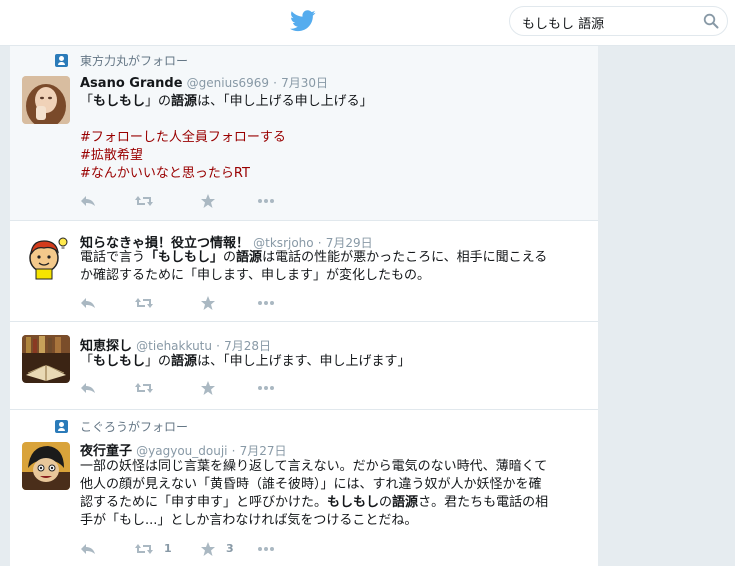  What do you see at coordinates (563, 22) in the screenshot?
I see `search-input: もしもし 語源` at bounding box center [563, 22].